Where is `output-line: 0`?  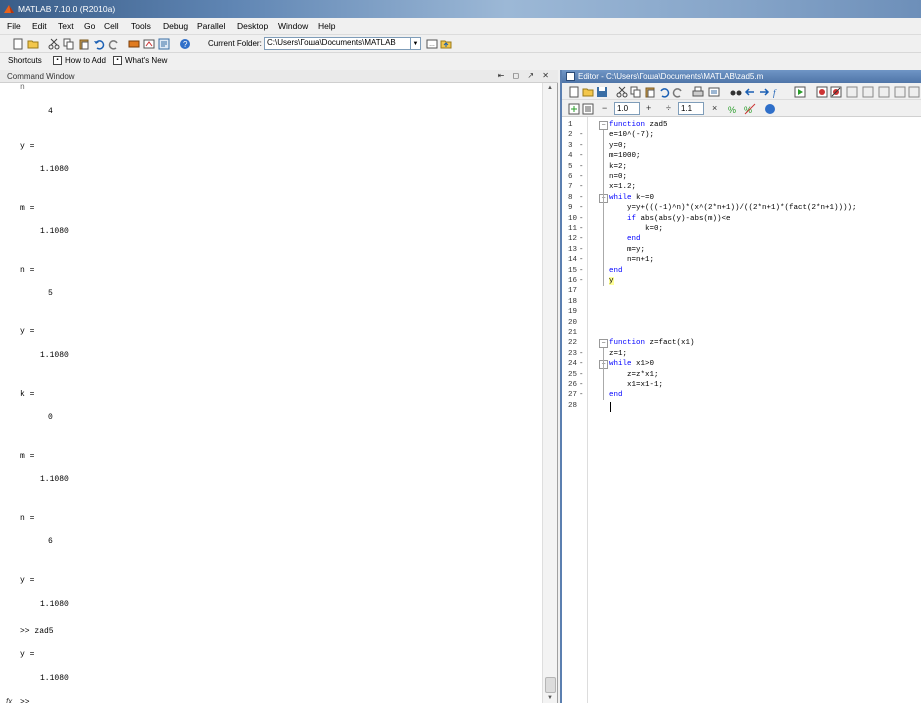
output-line: 0 is located at coordinates (50, 417).